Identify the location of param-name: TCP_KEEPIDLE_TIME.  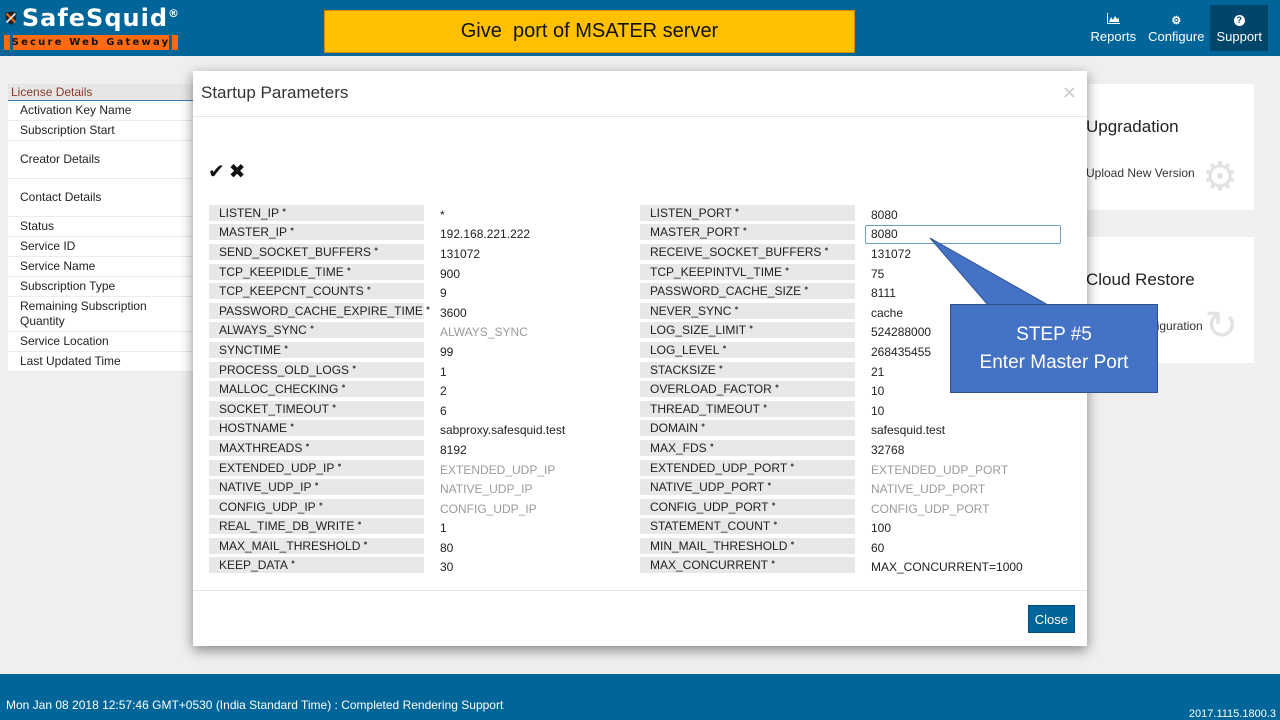
(281, 271).